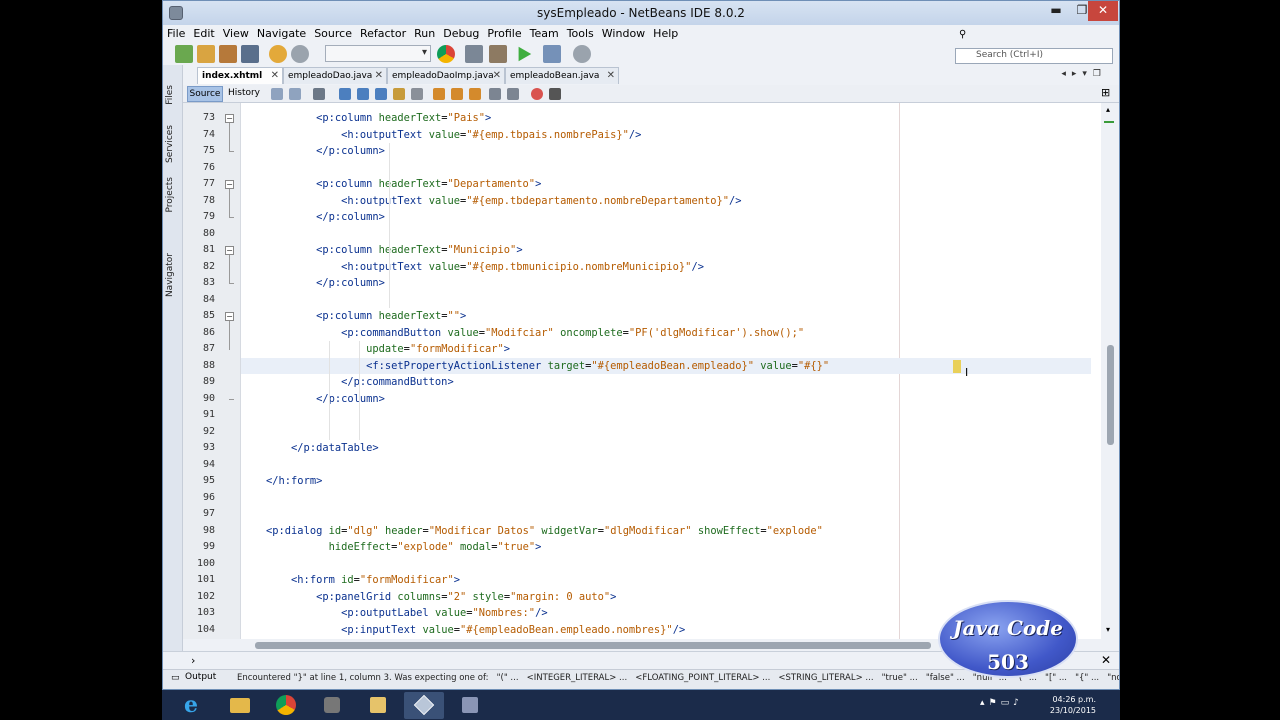 The width and height of the screenshot is (1280, 720). What do you see at coordinates (446, 54) in the screenshot?
I see `browser-icon` at bounding box center [446, 54].